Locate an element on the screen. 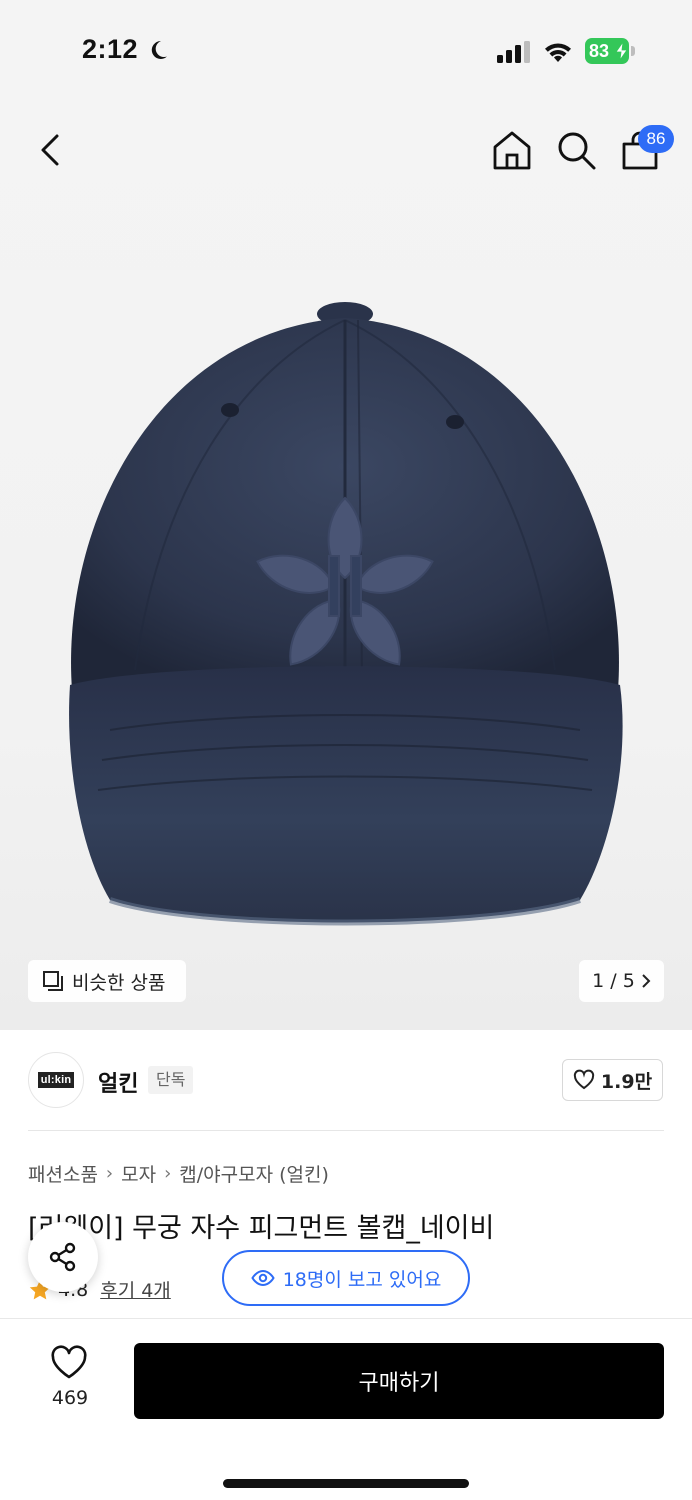  breadcrumb: 패션소품 › 모자 › 캡/야구모자 (얼킨) is located at coordinates (178, 1173).